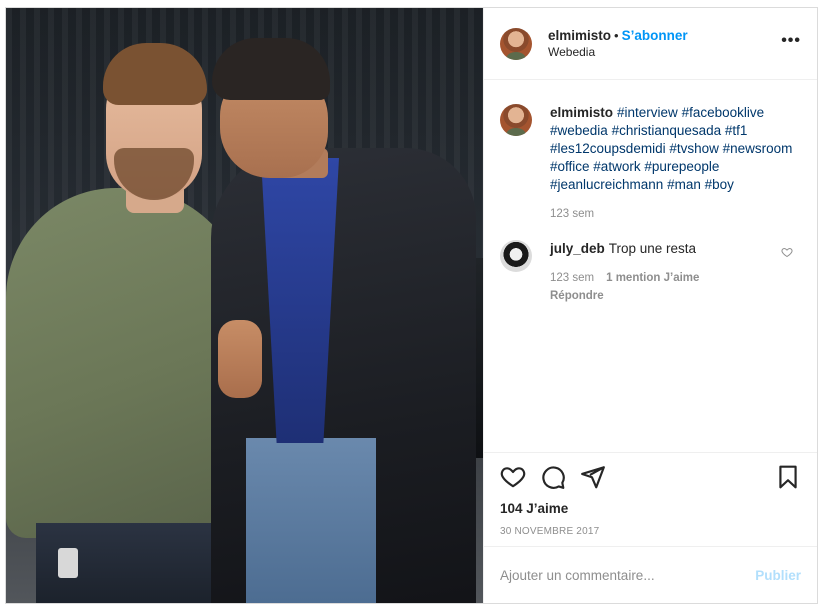 The width and height of the screenshot is (826, 613). I want to click on comment-text: july_deb Trop une resta, so click(665, 249).